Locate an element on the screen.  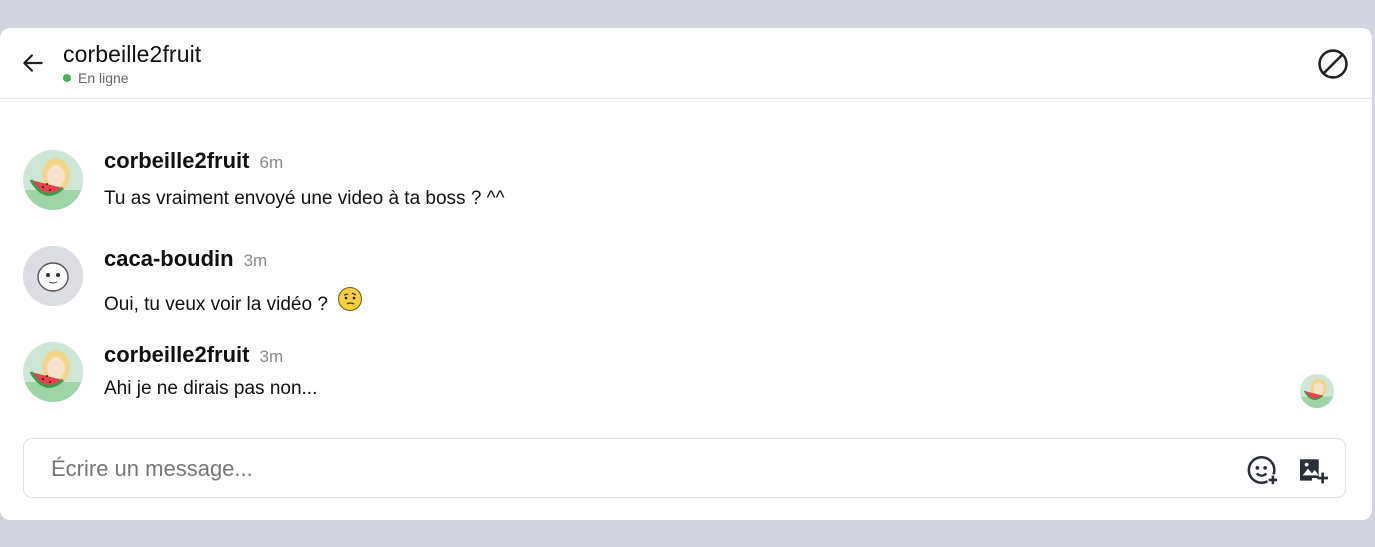
default-face-avatar-icon is located at coordinates (53, 276).